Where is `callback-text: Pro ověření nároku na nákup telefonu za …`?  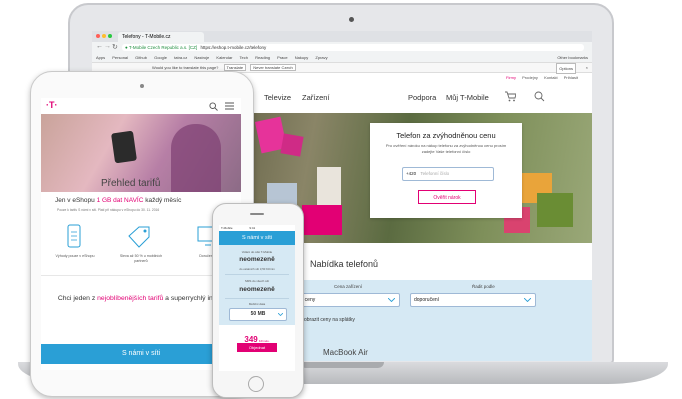 callback-text: Pro ověření nároku na nákup telefonu za … is located at coordinates (446, 148).